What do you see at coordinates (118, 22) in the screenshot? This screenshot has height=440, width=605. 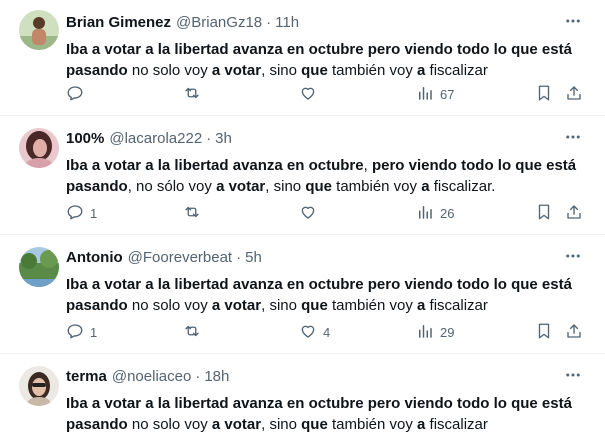 I see `display-name: Brian Gimenez` at bounding box center [118, 22].